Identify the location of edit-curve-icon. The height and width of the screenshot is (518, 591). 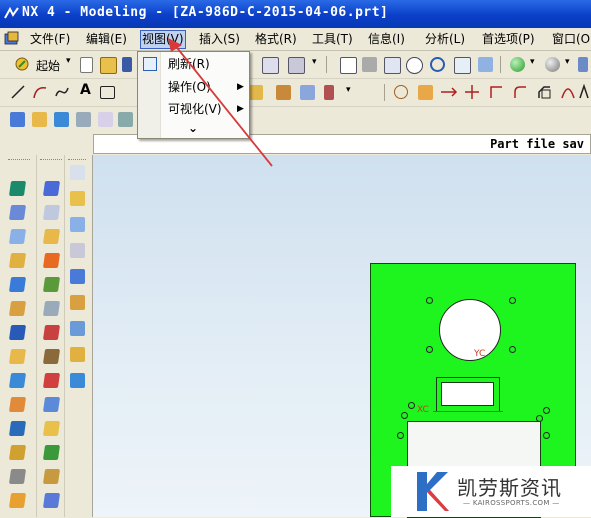
(401, 92).